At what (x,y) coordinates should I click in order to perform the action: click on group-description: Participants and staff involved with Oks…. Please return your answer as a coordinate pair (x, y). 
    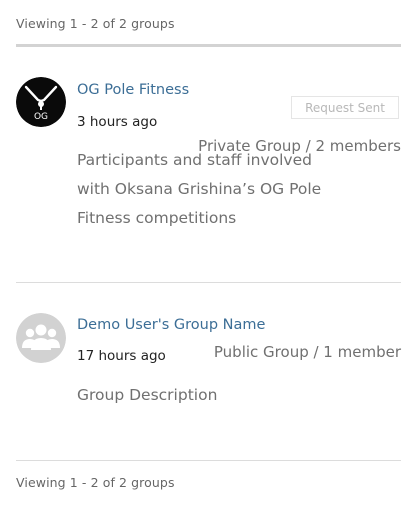
    Looking at the image, I should click on (199, 189).